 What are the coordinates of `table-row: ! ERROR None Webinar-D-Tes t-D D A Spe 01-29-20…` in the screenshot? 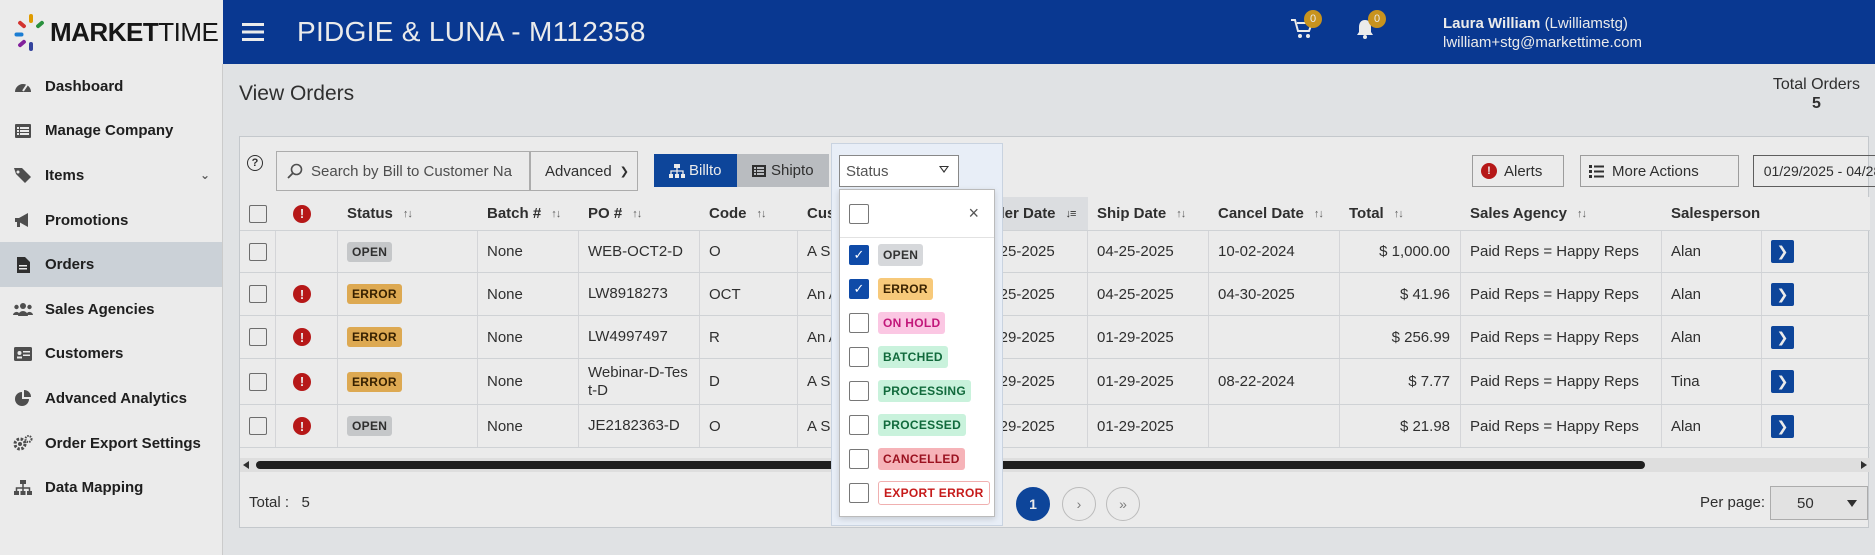 It's located at (1055, 382).